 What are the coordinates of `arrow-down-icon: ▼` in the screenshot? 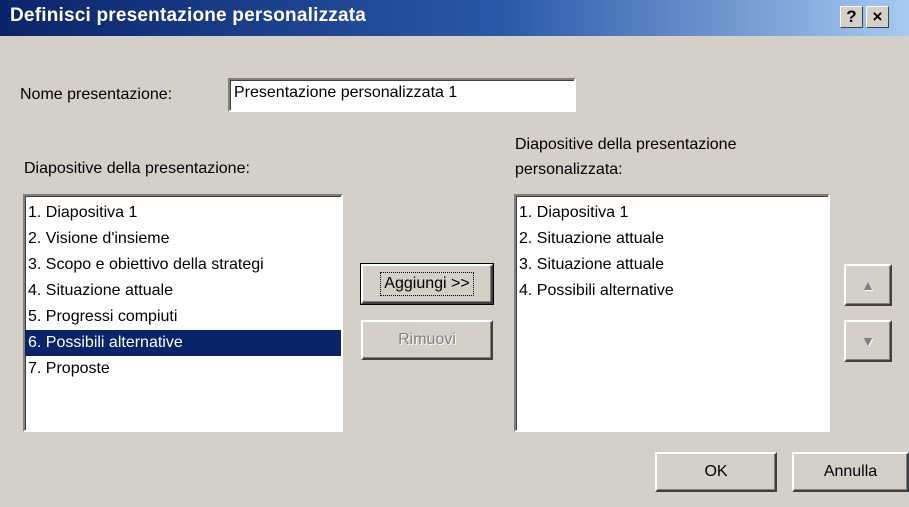 It's located at (868, 341).